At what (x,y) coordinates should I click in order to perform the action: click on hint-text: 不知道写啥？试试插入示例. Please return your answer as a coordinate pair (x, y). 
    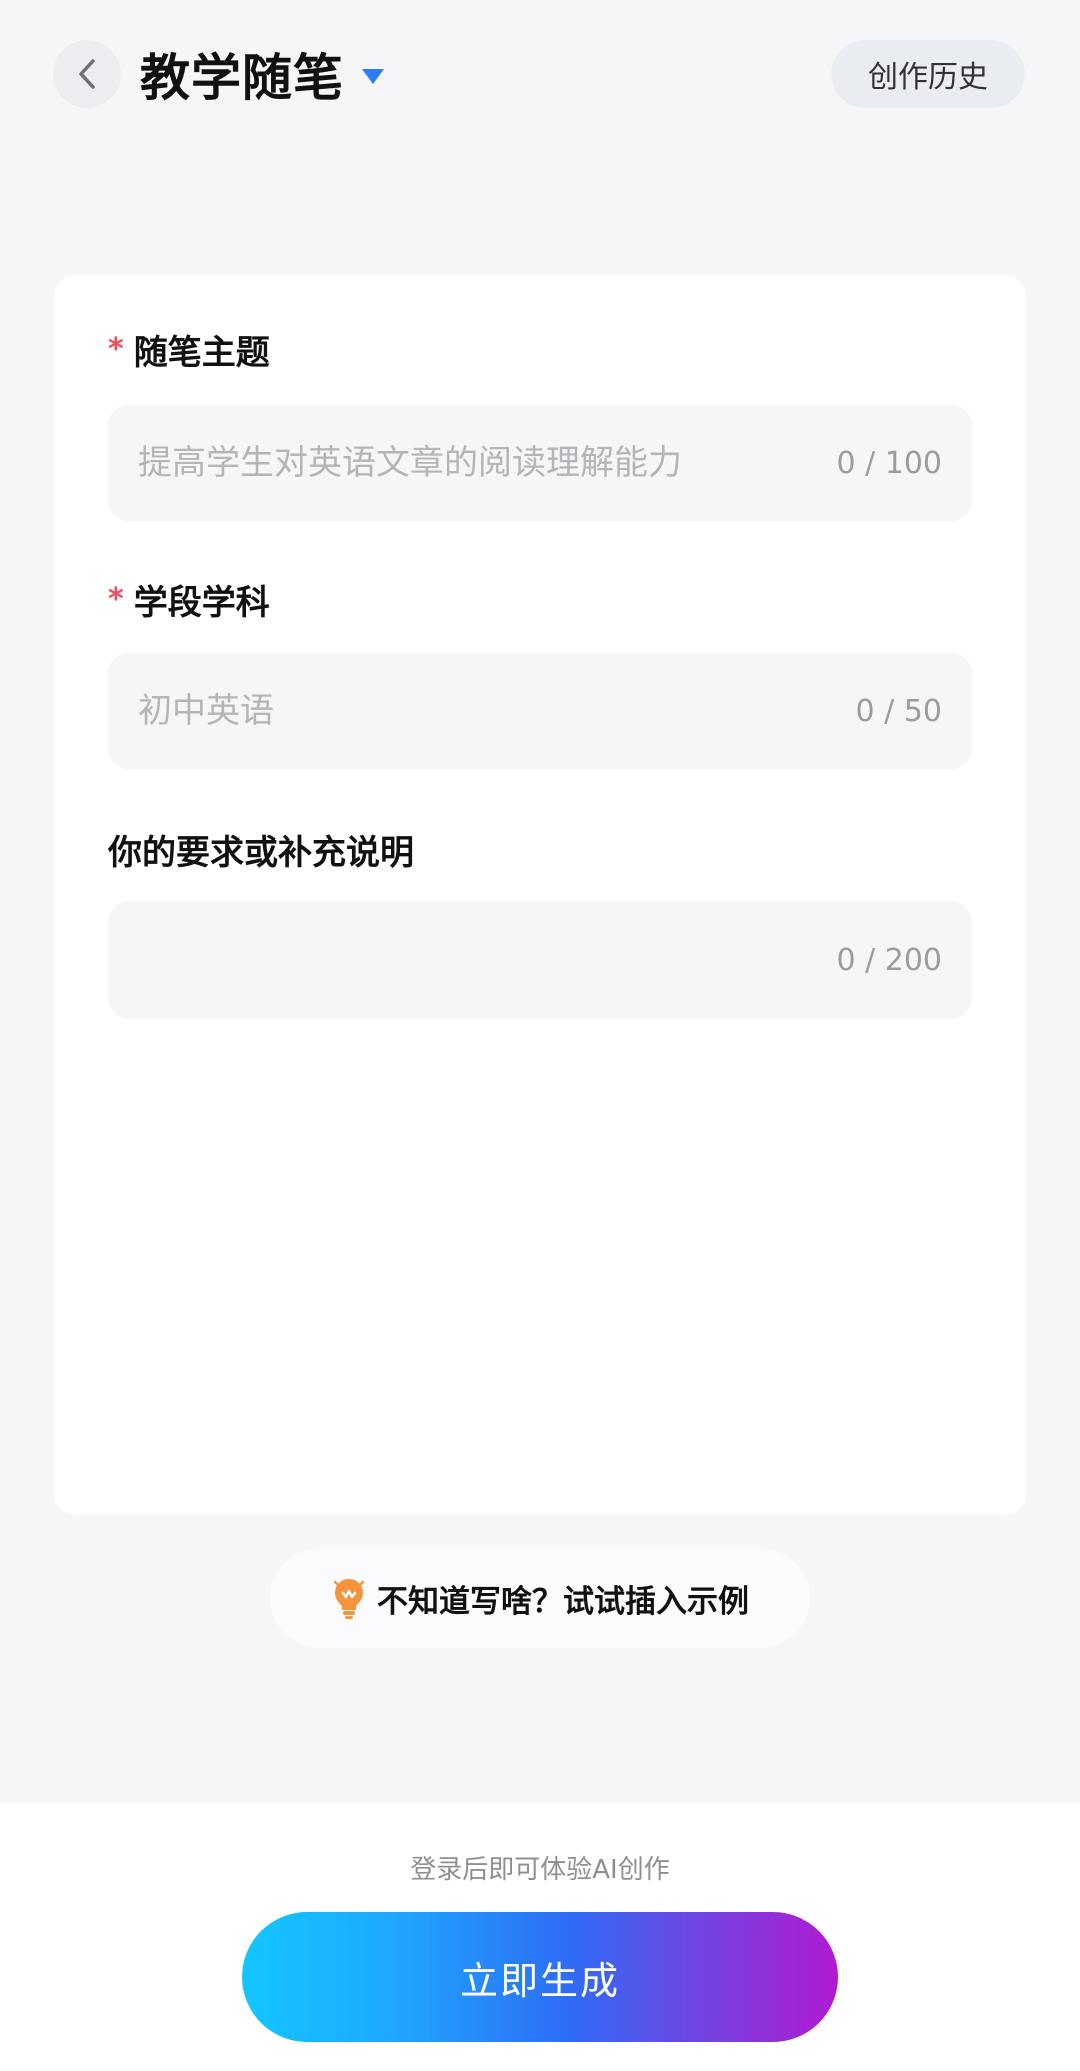
    Looking at the image, I should click on (563, 1601).